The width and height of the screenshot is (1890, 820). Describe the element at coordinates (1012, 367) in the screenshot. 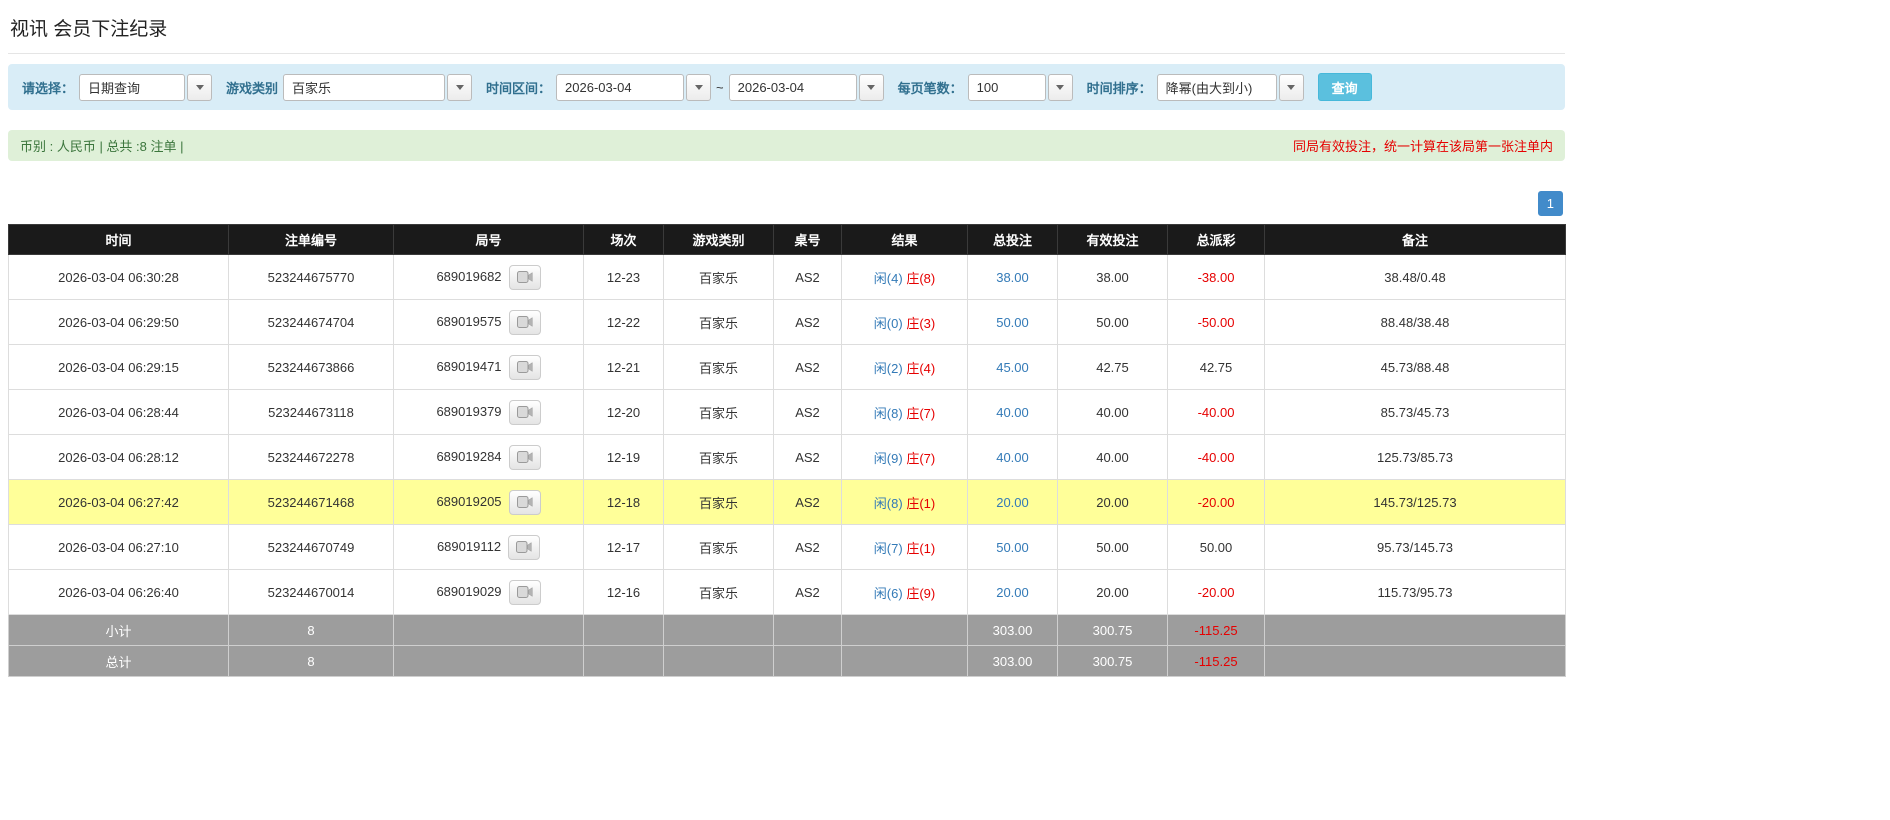

I see `total-bet-link: 45.00` at that location.